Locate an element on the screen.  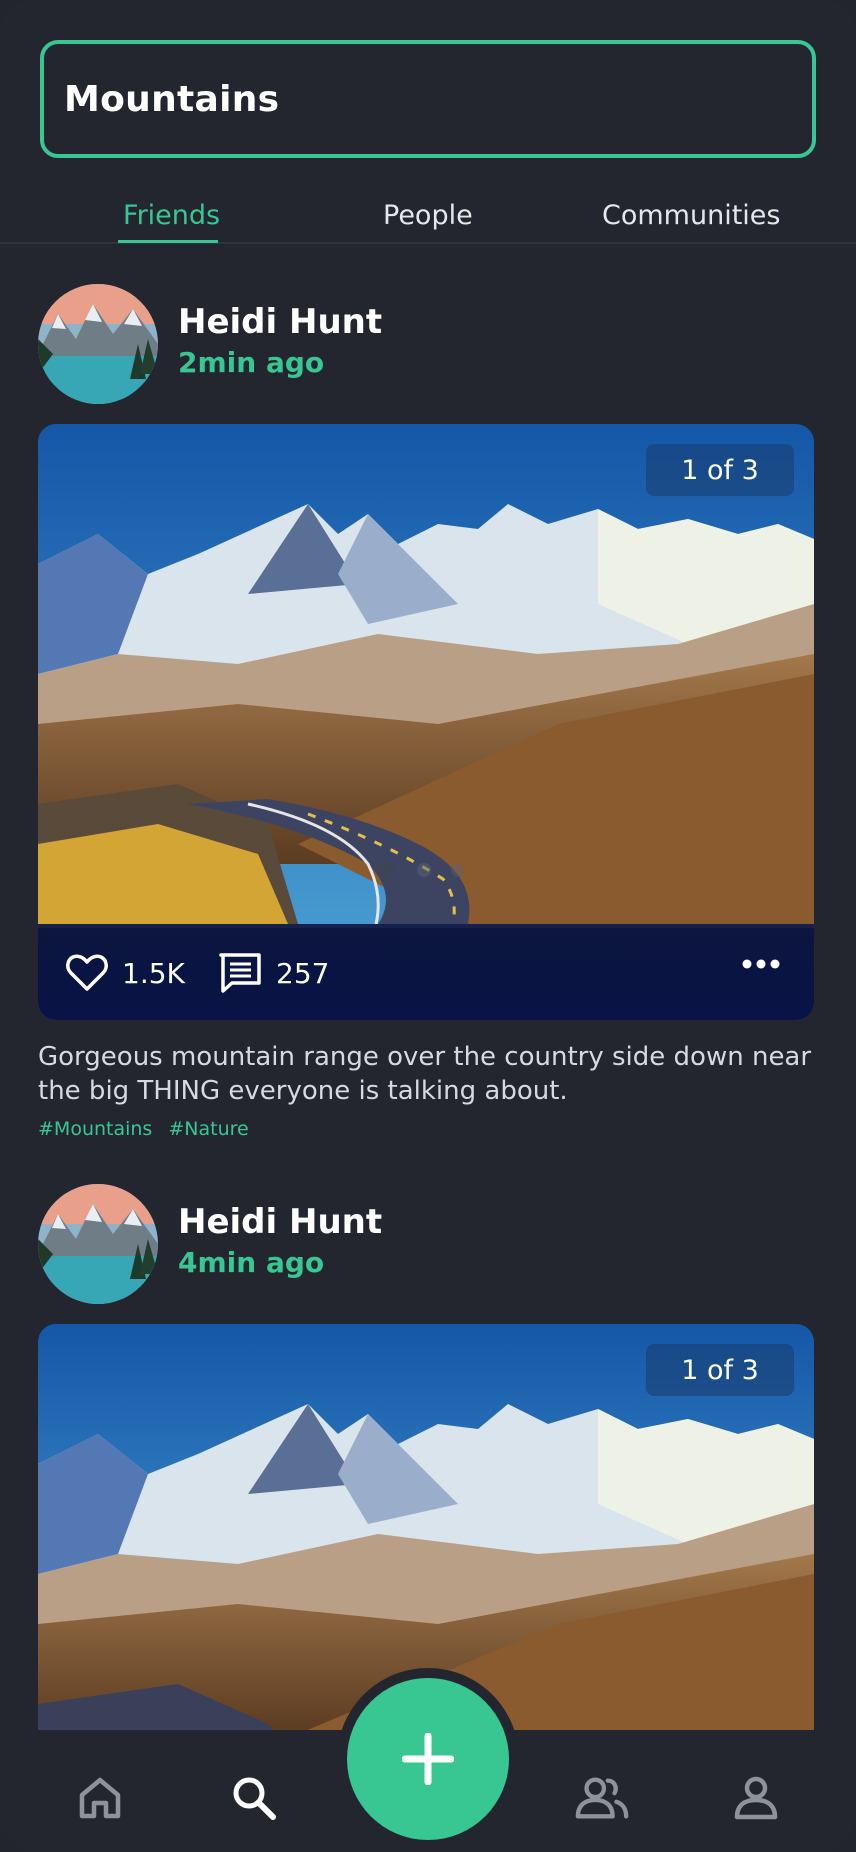
like-count: 1.5K is located at coordinates (153, 973).